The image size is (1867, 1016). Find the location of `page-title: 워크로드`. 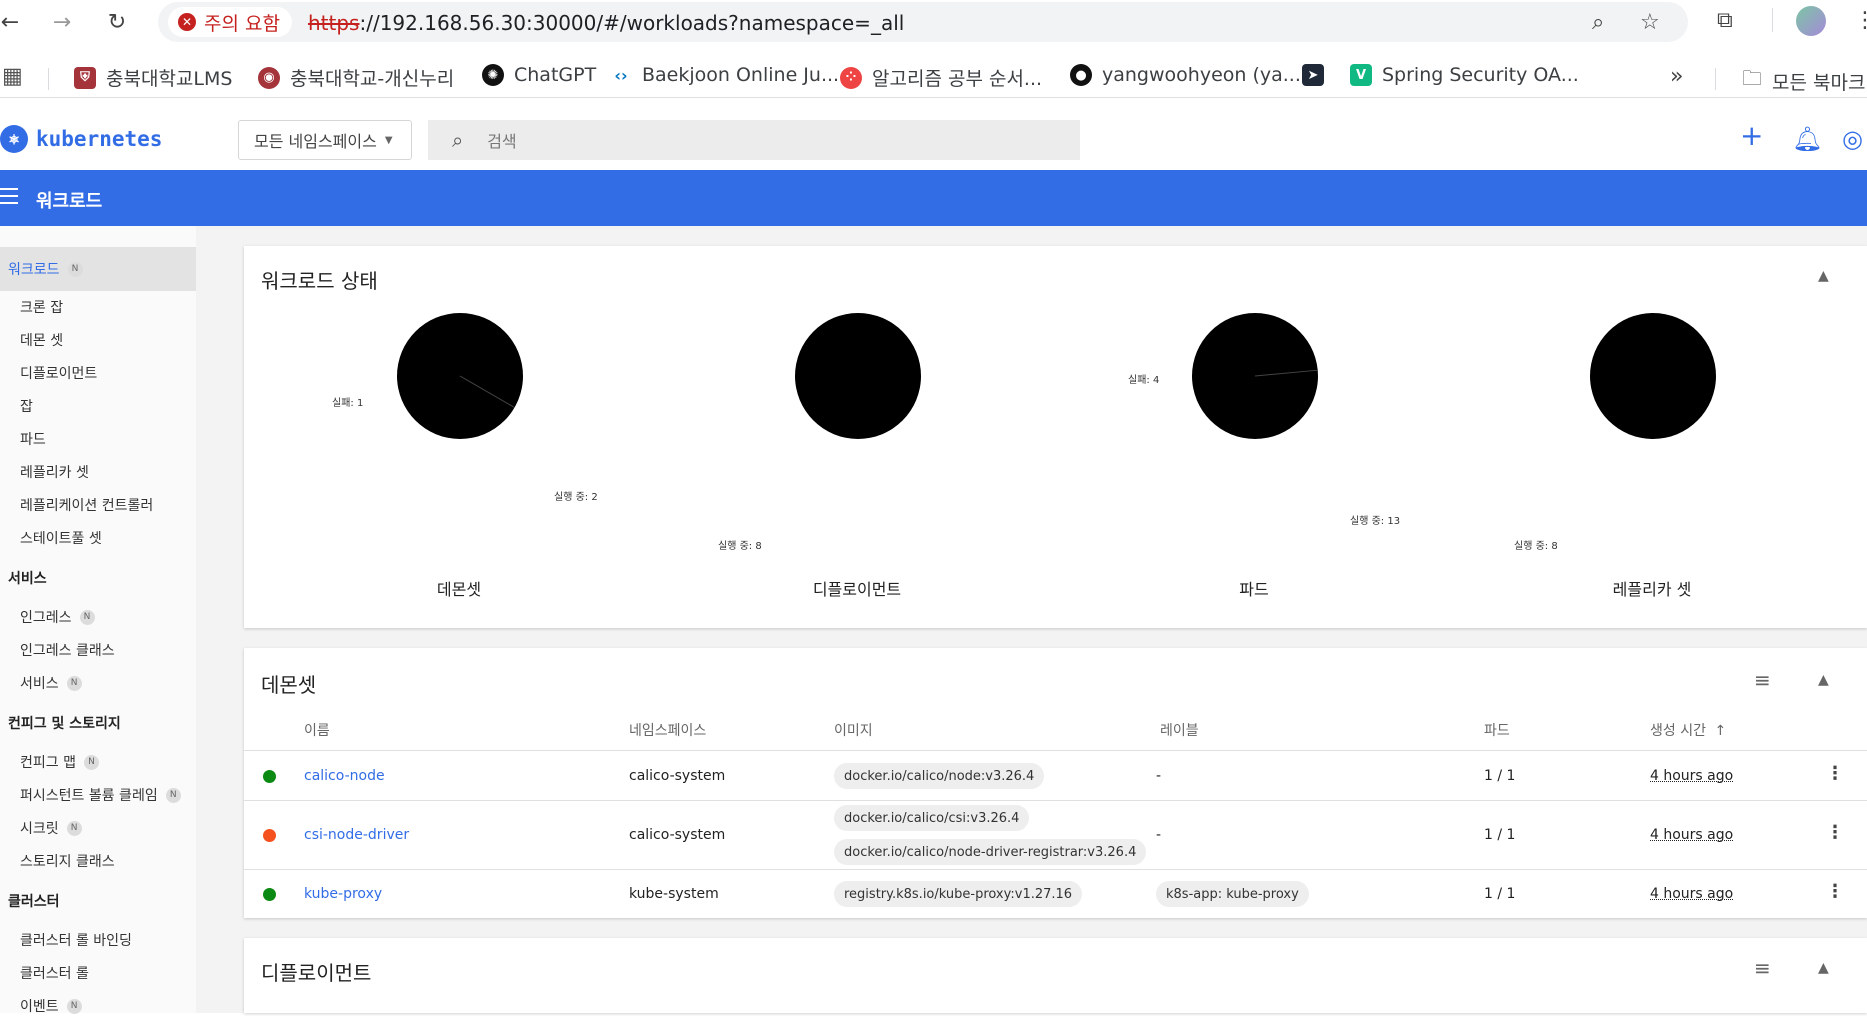

page-title: 워크로드 is located at coordinates (69, 201).